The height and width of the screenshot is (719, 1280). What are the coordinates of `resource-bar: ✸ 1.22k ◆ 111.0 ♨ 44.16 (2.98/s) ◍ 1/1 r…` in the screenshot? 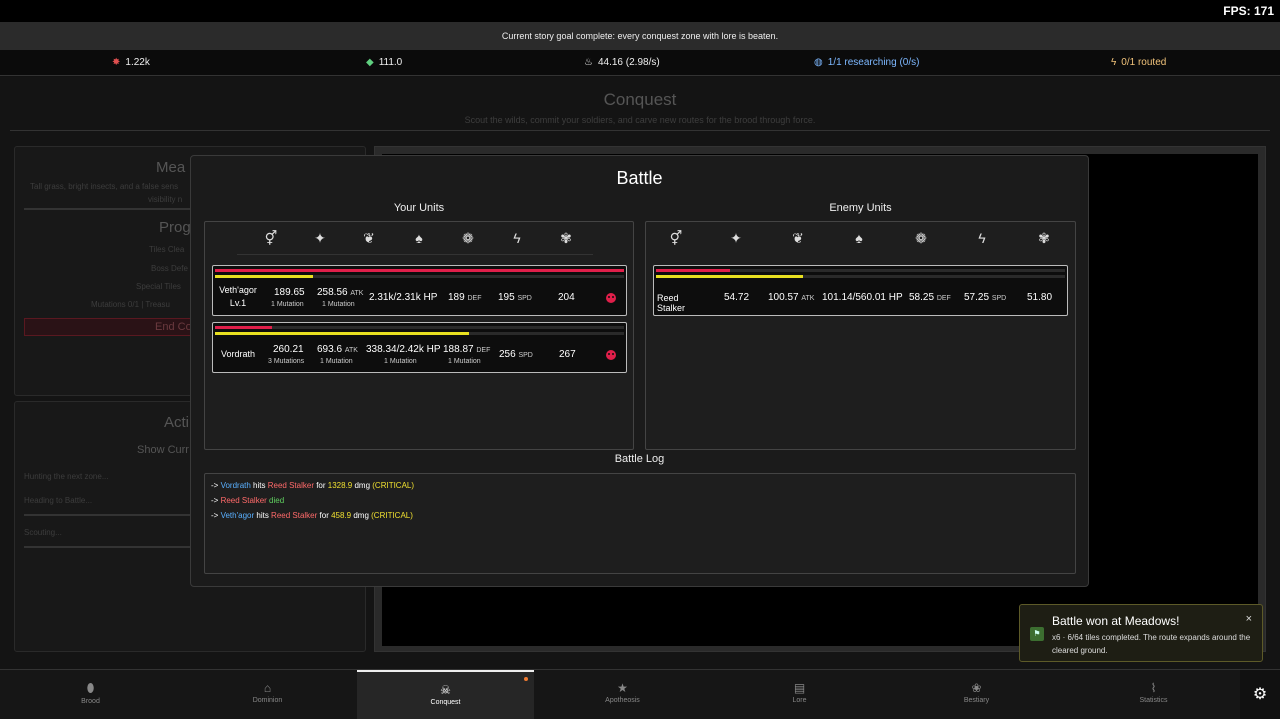 It's located at (640, 63).